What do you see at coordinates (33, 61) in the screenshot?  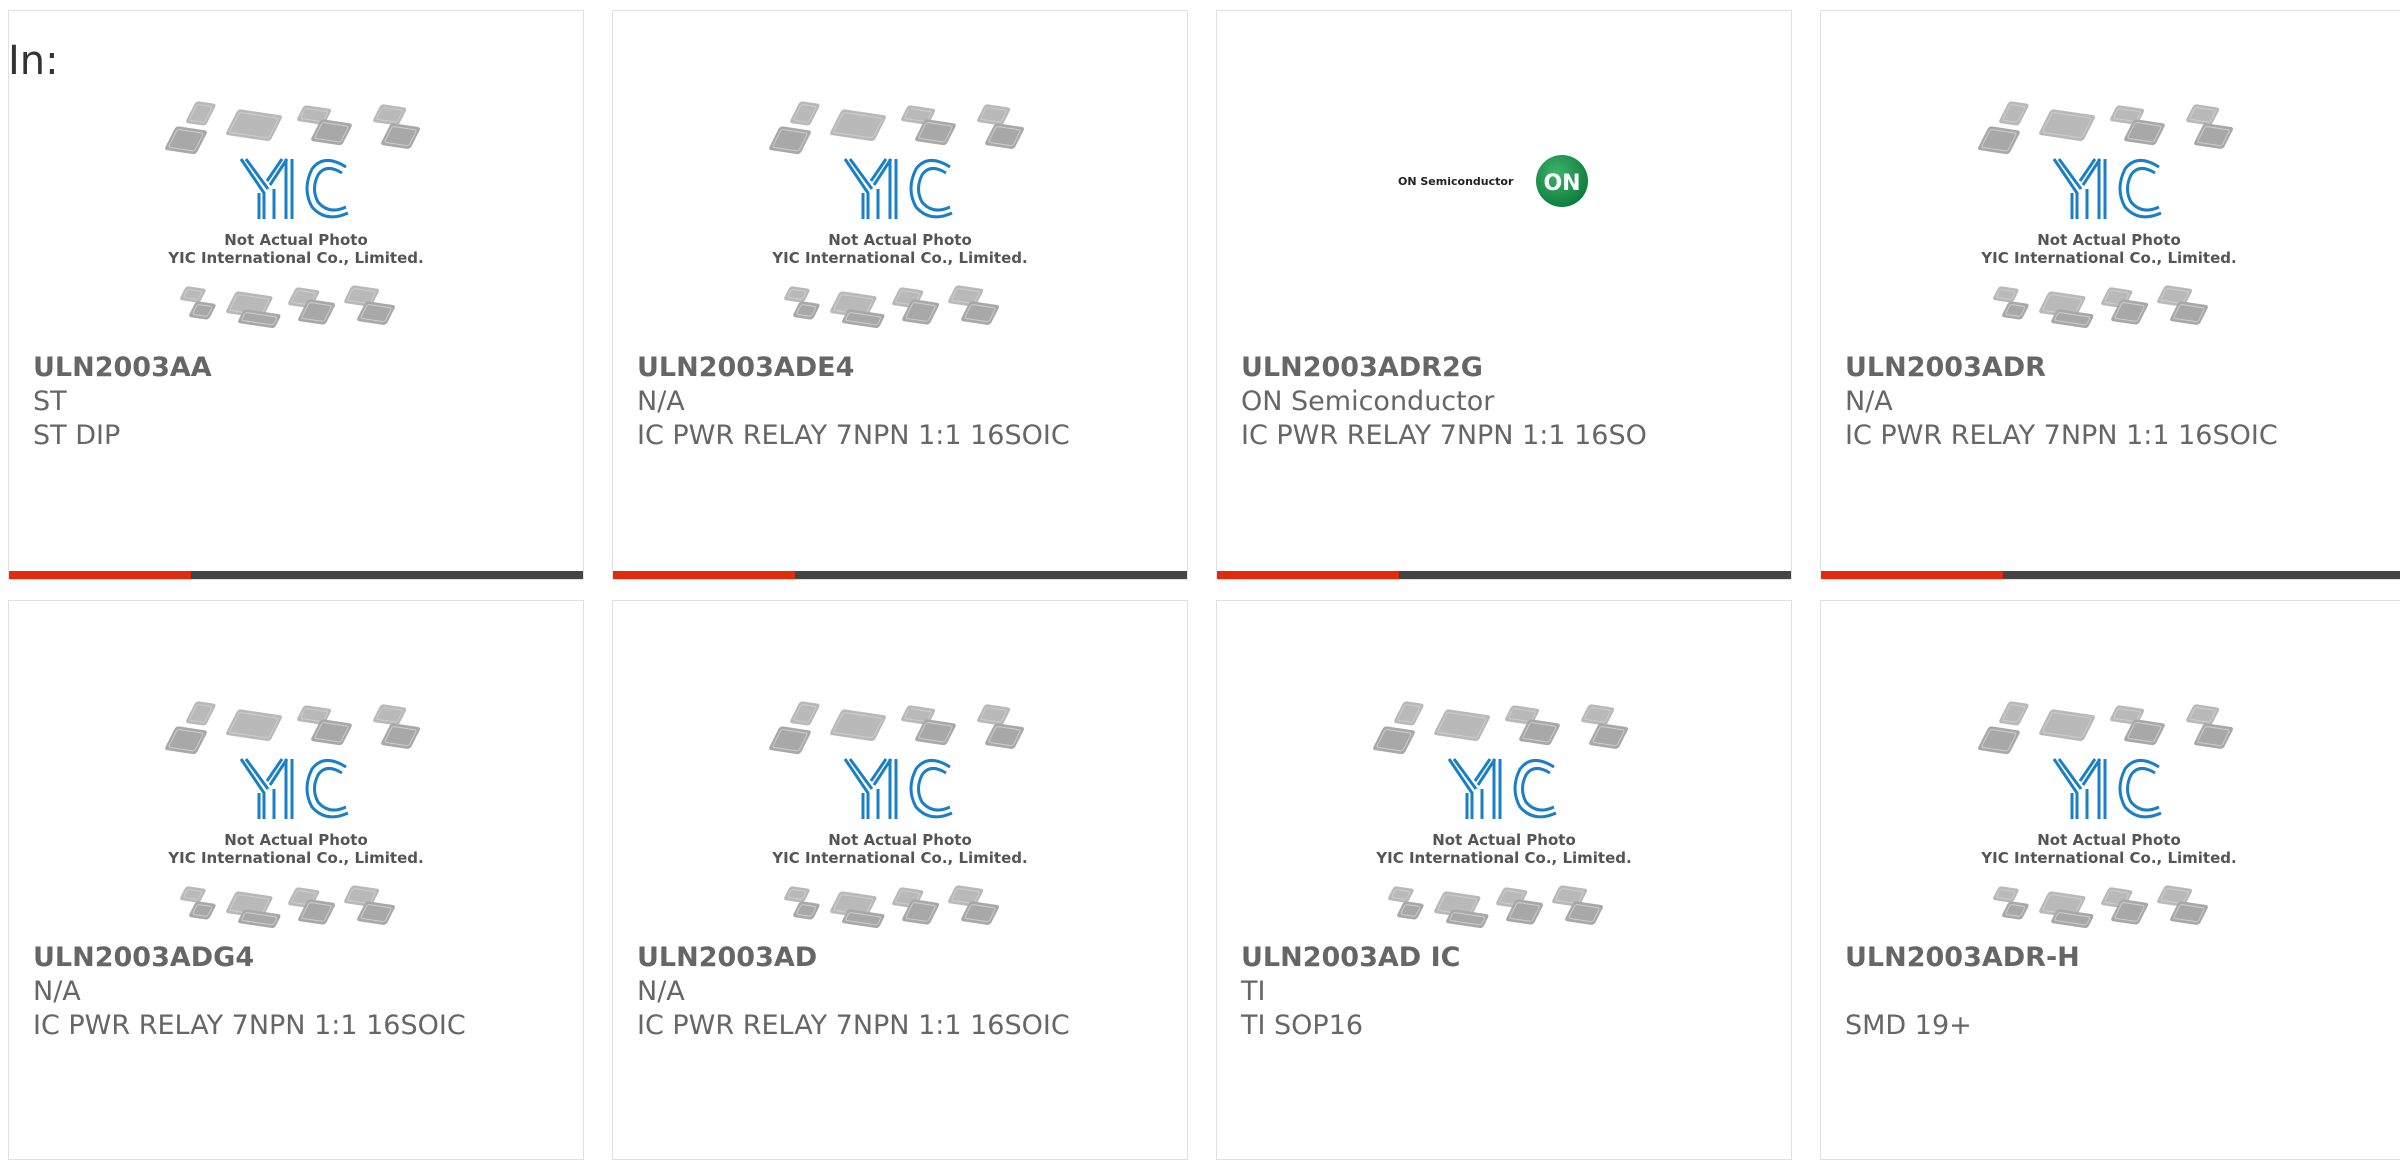 I see `in-label: In:` at bounding box center [33, 61].